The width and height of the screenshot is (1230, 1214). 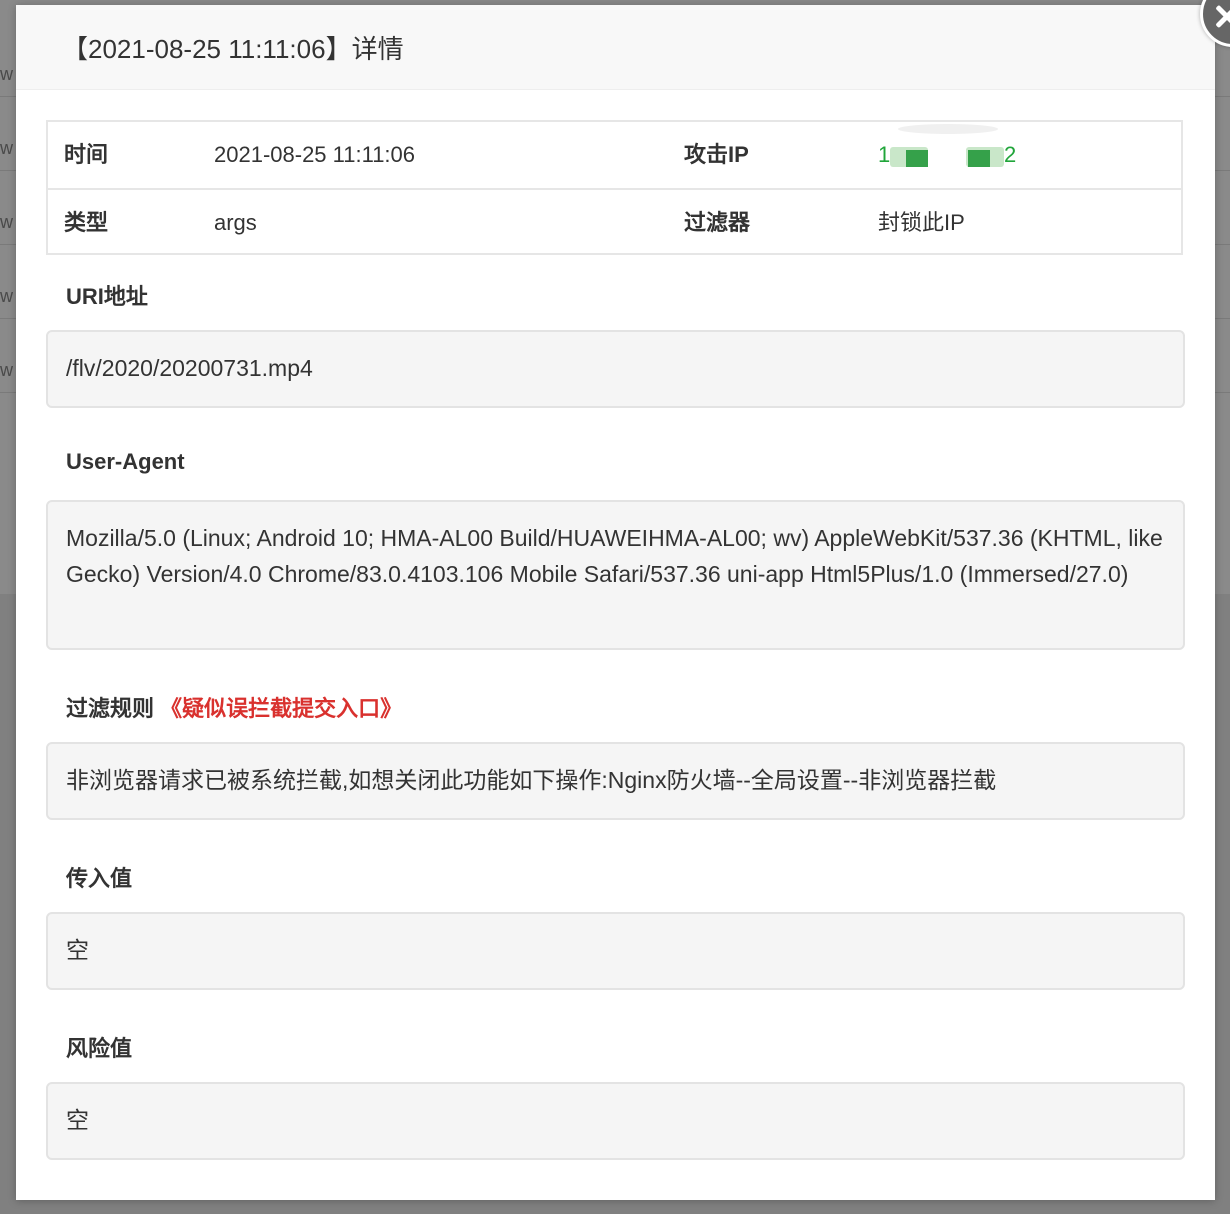 I want to click on info-row-type: 类型 args 过滤器 封锁此IP, so click(x=615, y=223).